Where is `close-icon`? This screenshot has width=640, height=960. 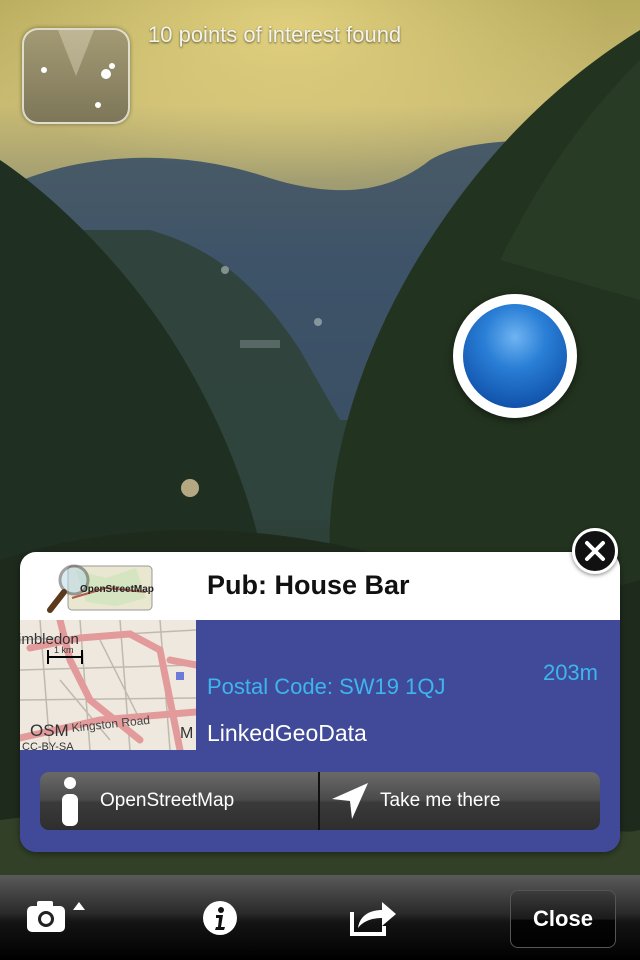 close-icon is located at coordinates (595, 551).